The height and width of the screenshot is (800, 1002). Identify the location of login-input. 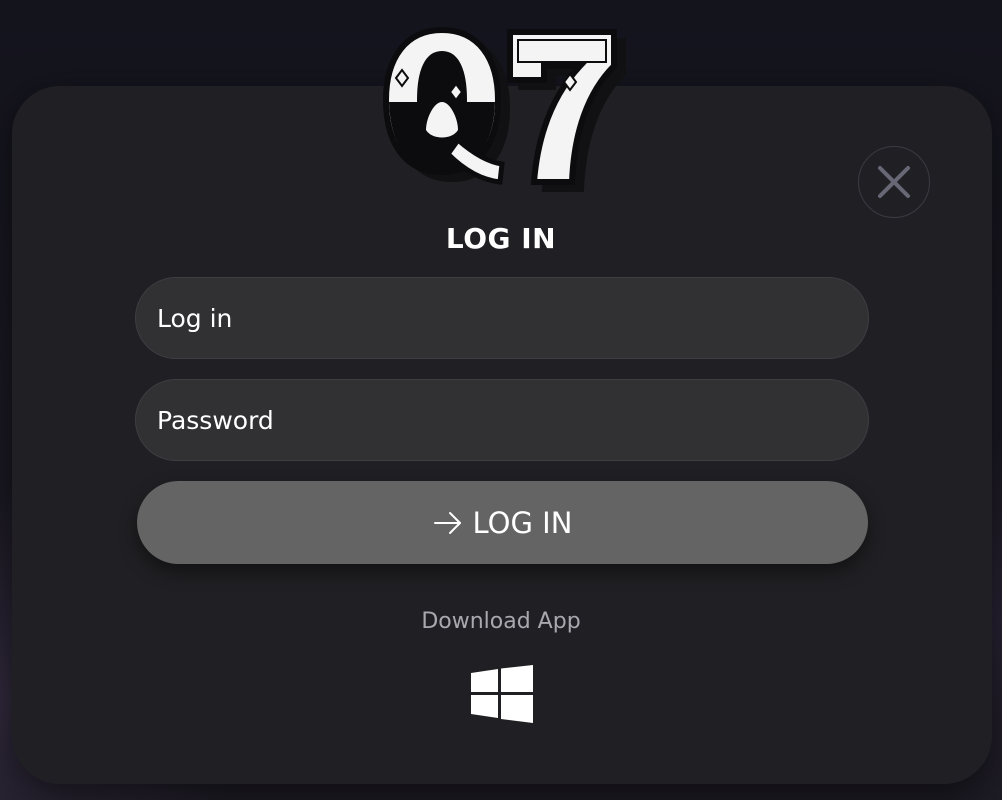
(502, 318).